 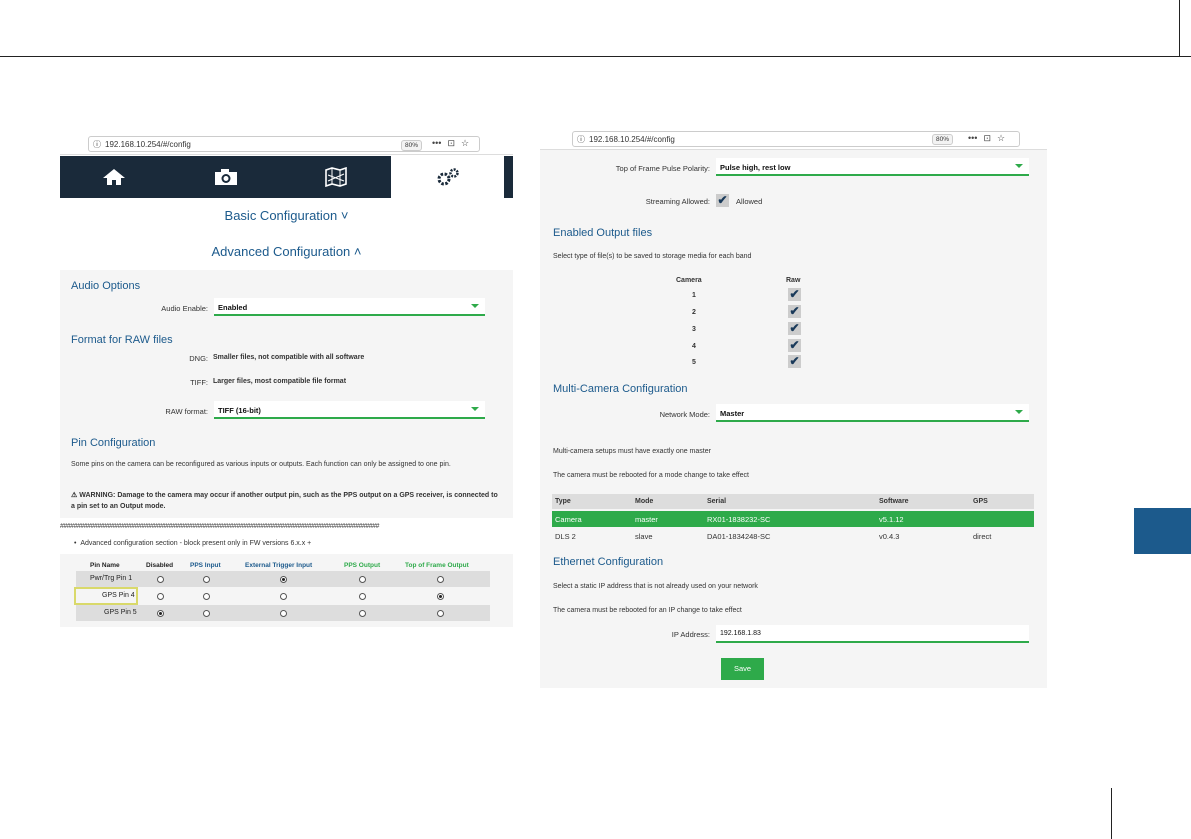 What do you see at coordinates (160, 579) in the screenshot?
I see `radio-pin1-disabled` at bounding box center [160, 579].